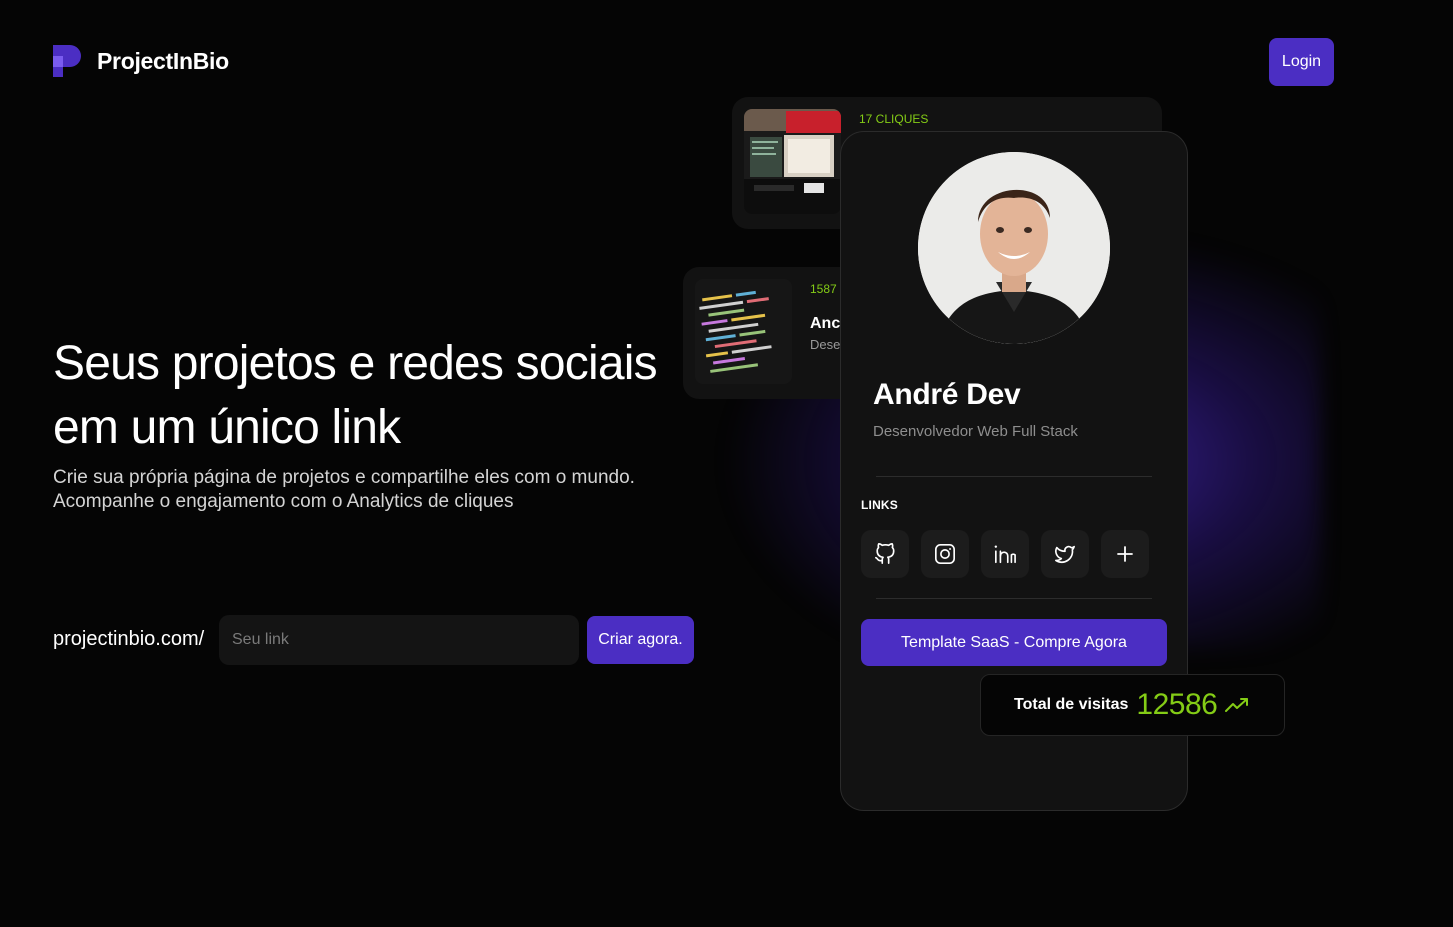 The image size is (1453, 927). What do you see at coordinates (823, 289) in the screenshot?
I see `project-clicks: 1587` at bounding box center [823, 289].